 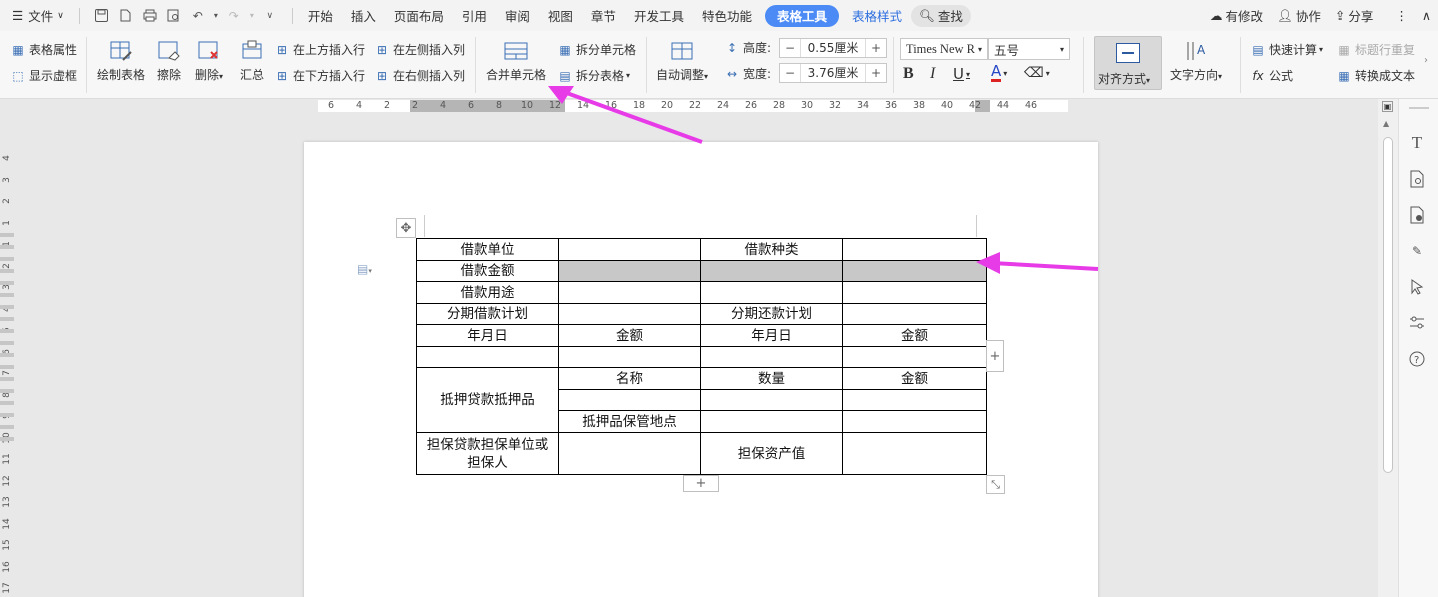 What do you see at coordinates (876, 73) in the screenshot?
I see `increase-width-button: +` at bounding box center [876, 73].